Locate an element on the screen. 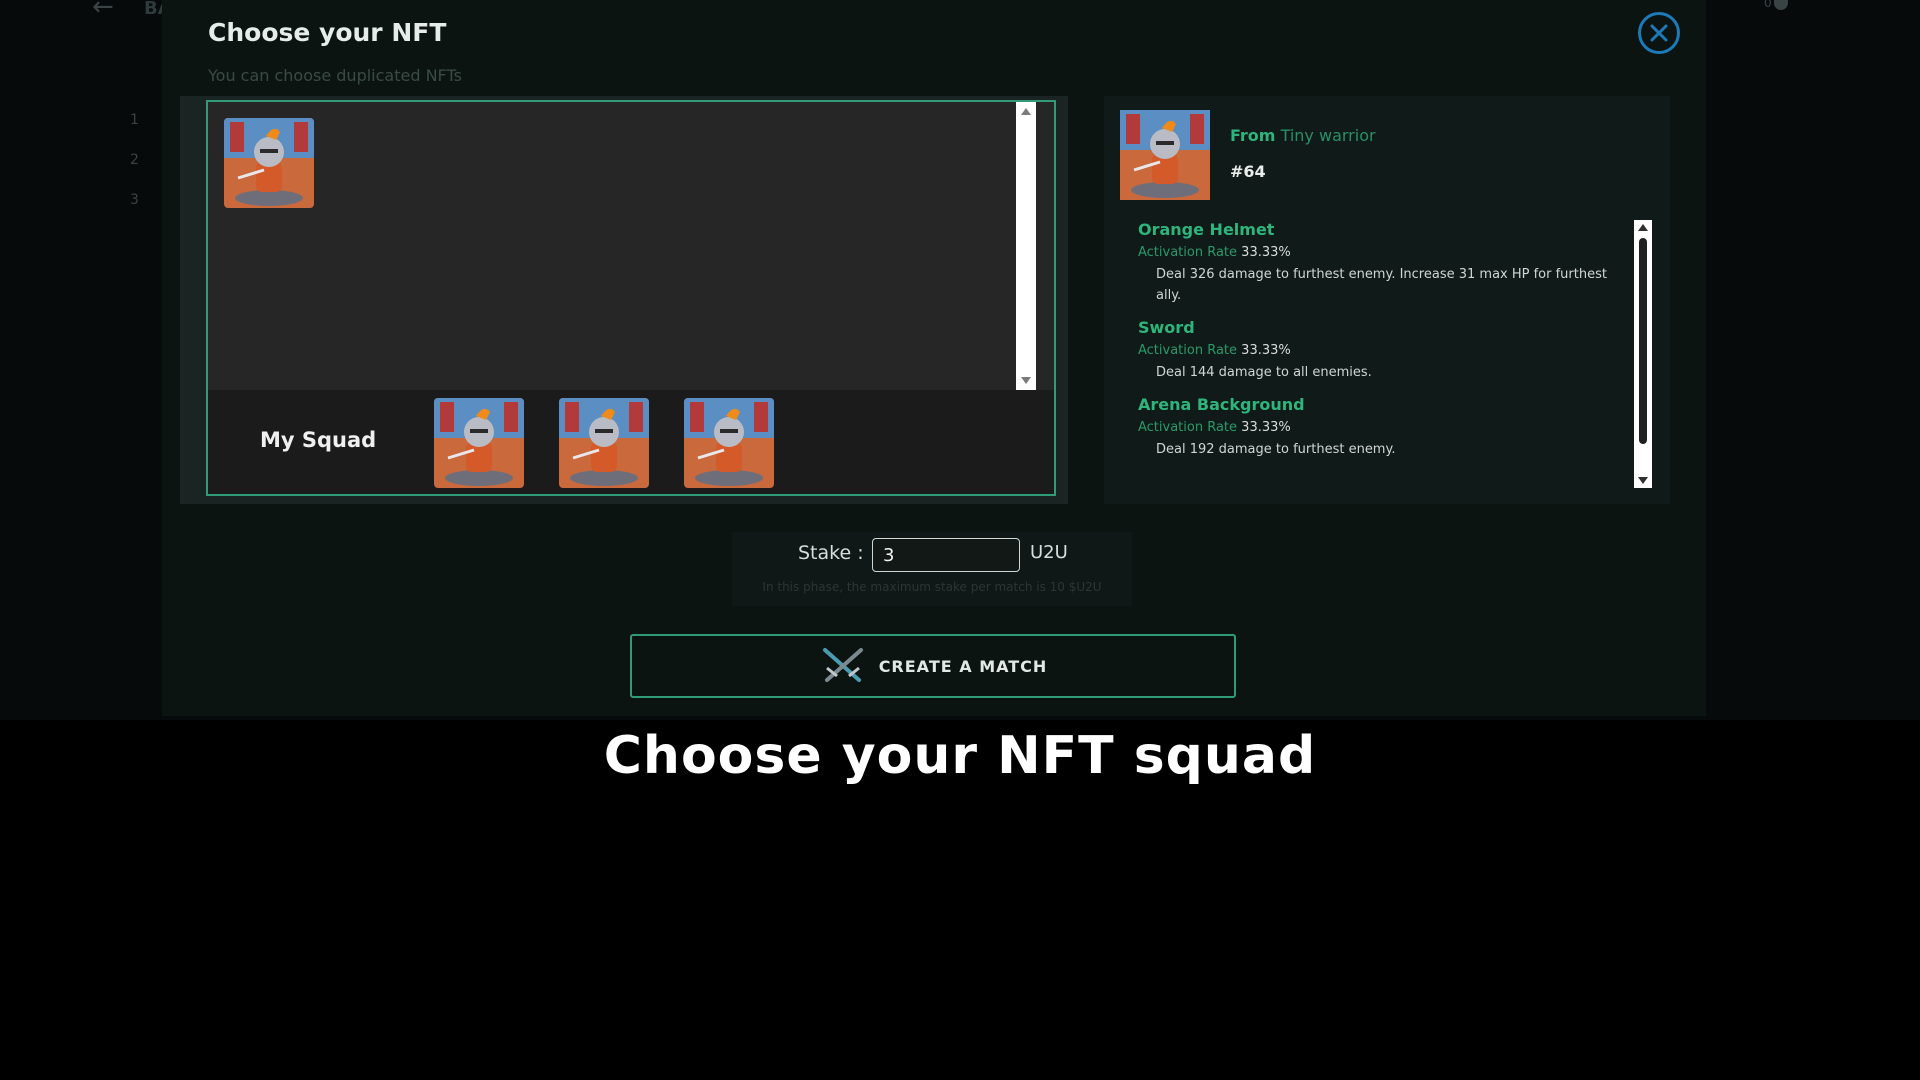 The height and width of the screenshot is (1080, 1920). create-match-label: CREATE A MATCH is located at coordinates (963, 666).